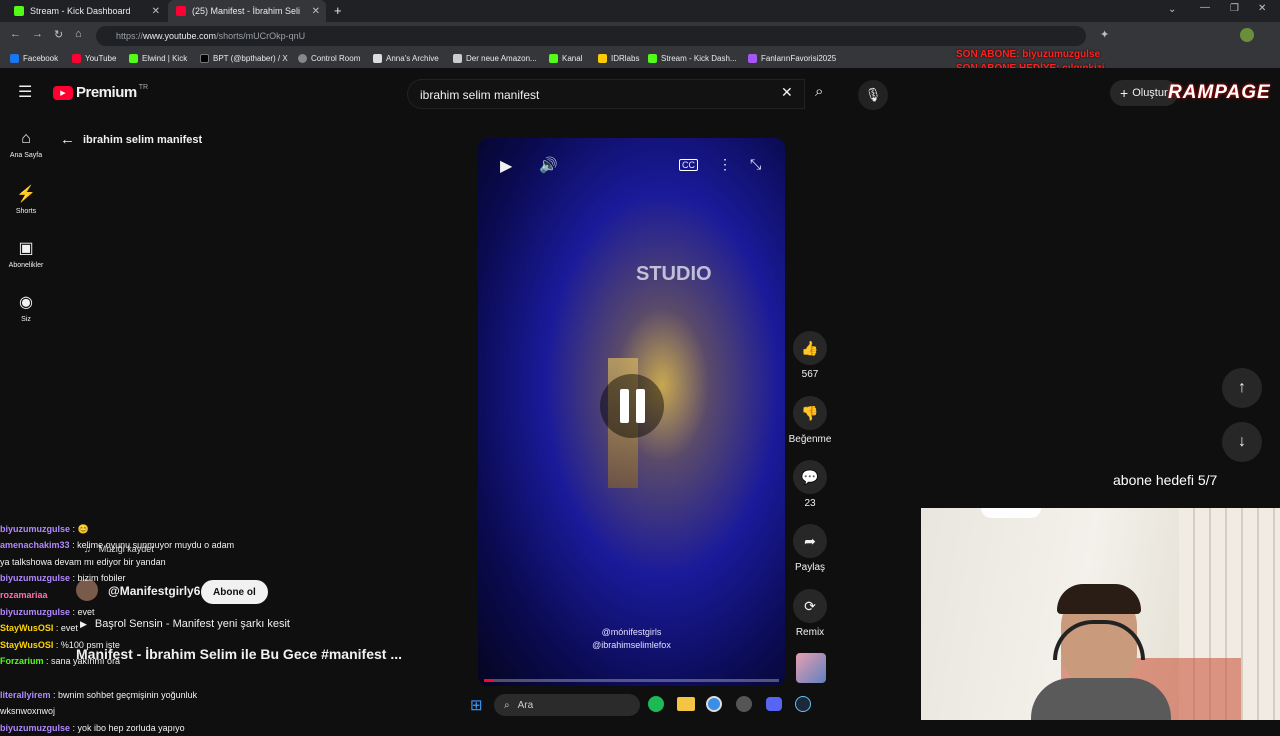 The width and height of the screenshot is (1280, 736). I want to click on tab-search-icon: ⌄, so click(1172, 9).